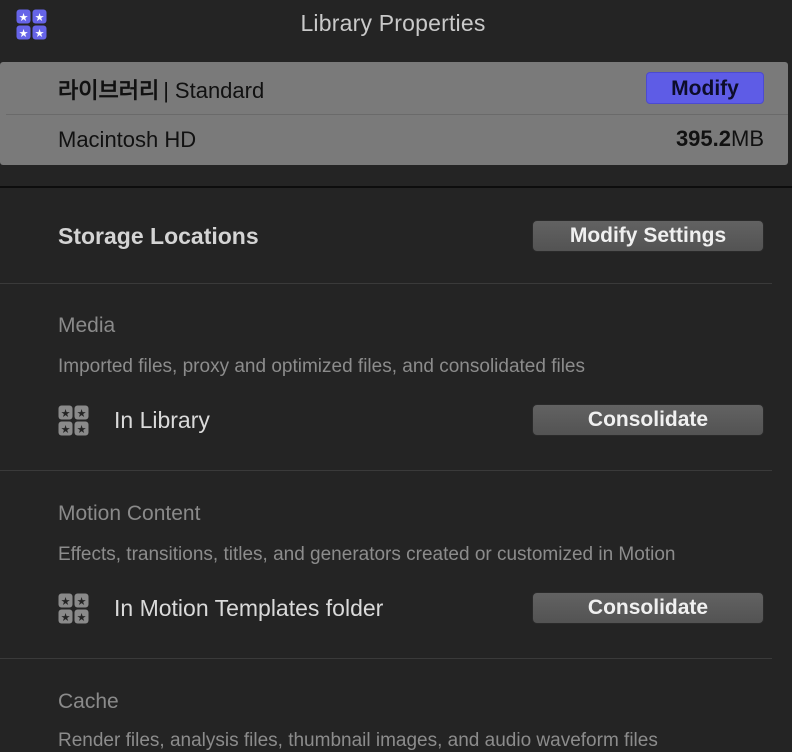 This screenshot has width=792, height=752. I want to click on library-type: Standard, so click(219, 90).